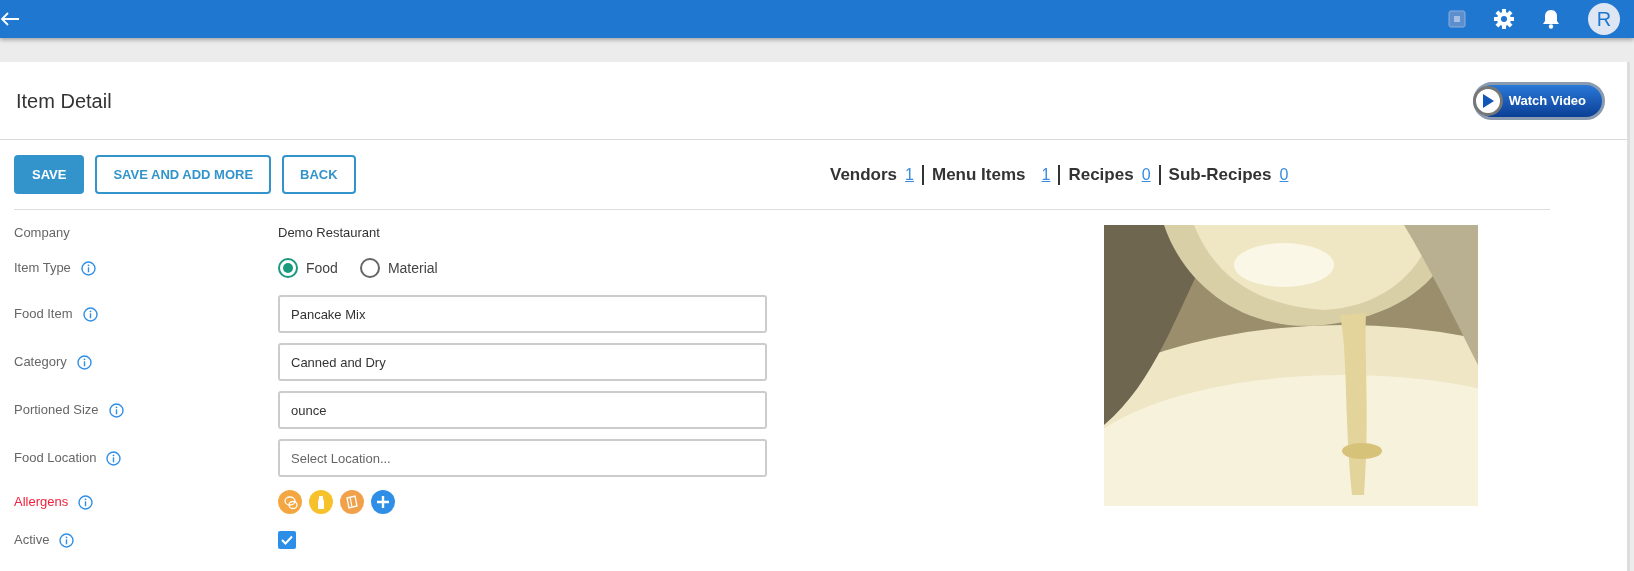  I want to click on count-label: Vendors, so click(864, 174).